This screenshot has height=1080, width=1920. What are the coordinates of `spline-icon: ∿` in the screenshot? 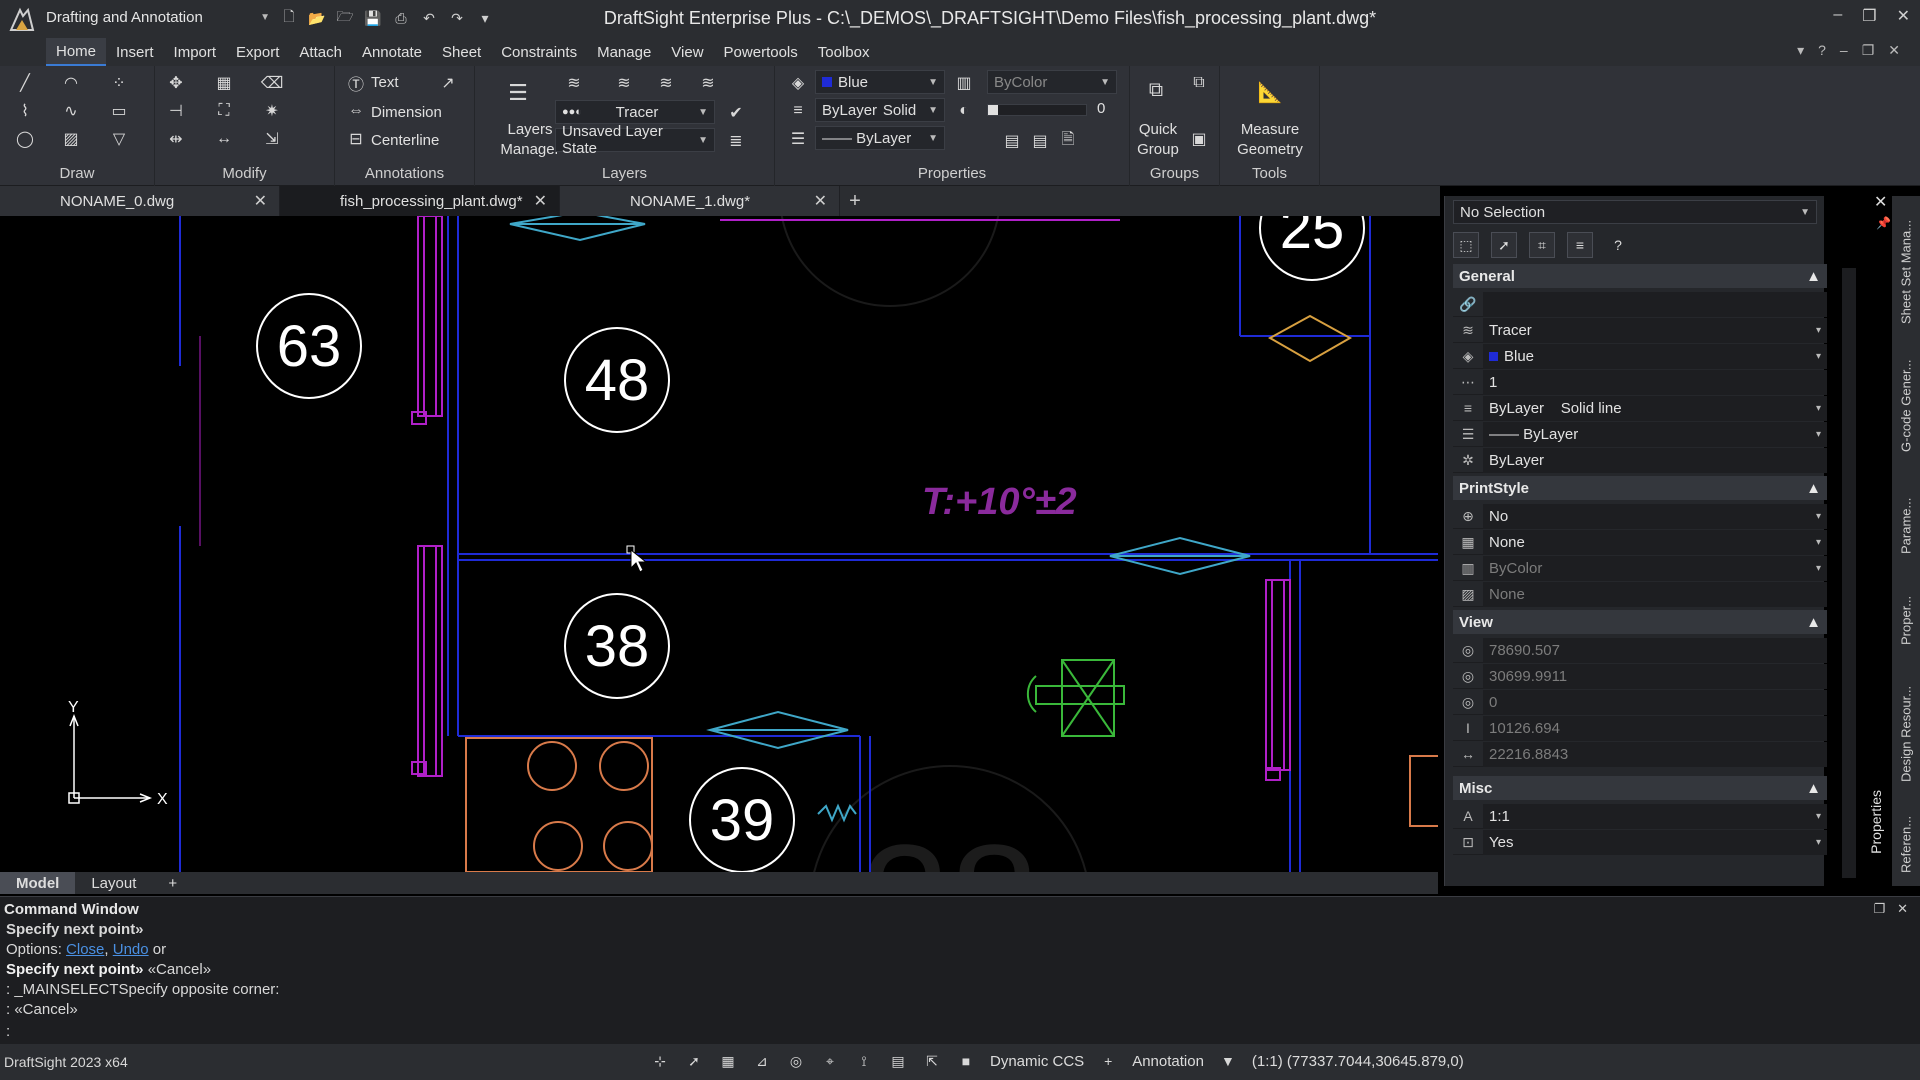 It's located at (71, 111).